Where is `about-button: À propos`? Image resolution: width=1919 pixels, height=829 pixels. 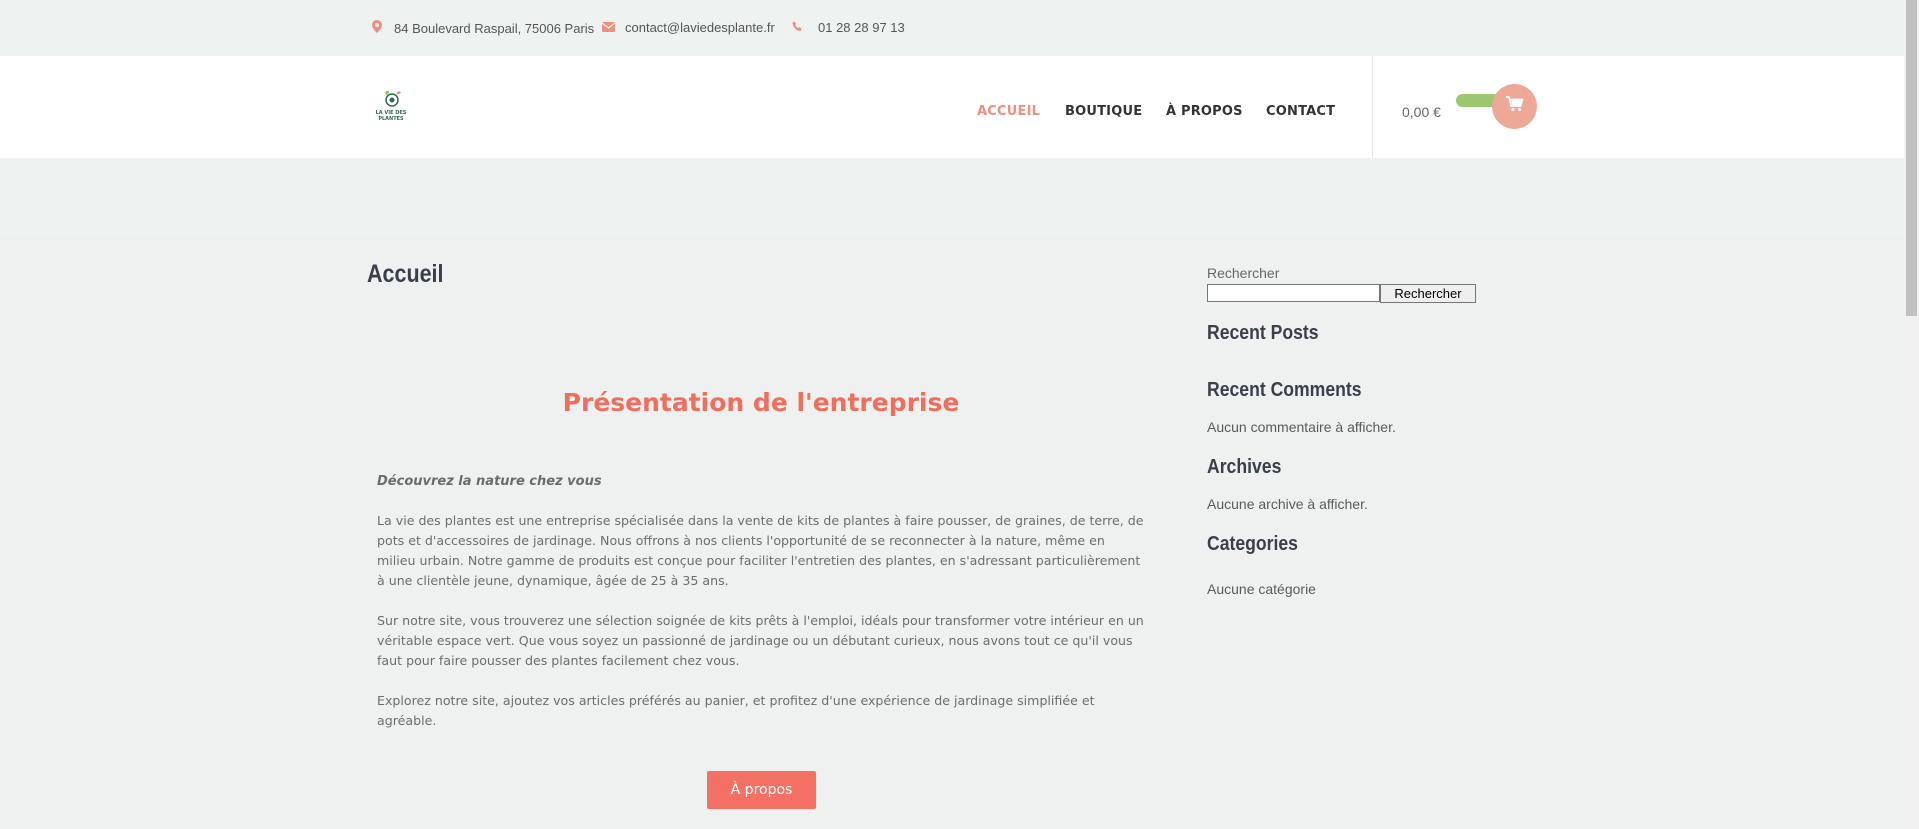 about-button: À propos is located at coordinates (761, 790).